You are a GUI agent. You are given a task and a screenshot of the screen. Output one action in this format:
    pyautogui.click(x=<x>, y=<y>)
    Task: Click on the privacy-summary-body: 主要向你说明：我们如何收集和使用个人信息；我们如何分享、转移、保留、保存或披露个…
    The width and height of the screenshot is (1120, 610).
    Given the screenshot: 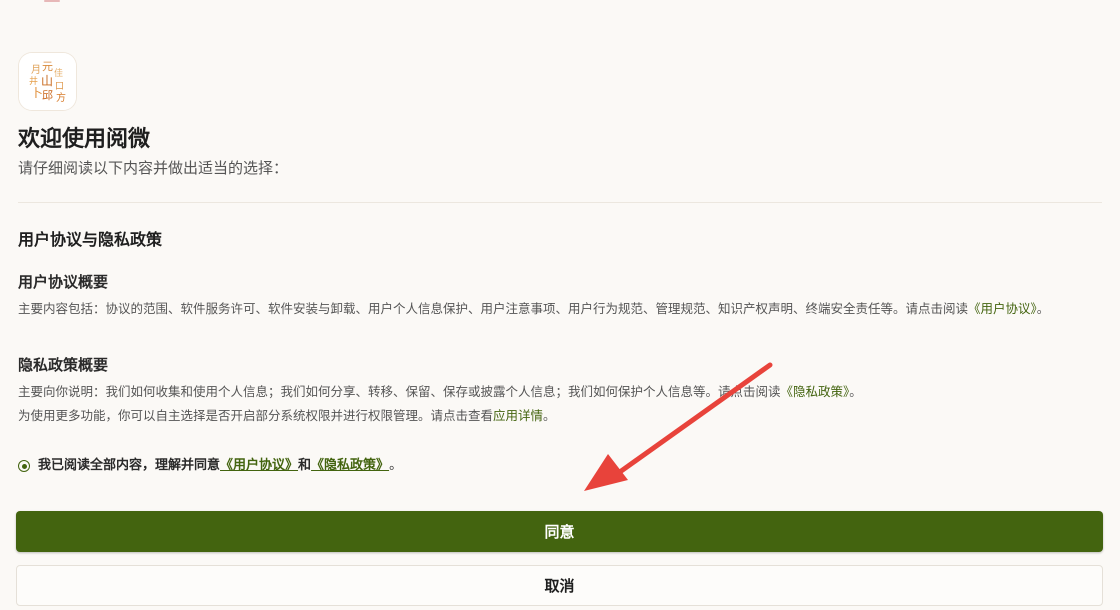 What is the action you would take?
    pyautogui.click(x=399, y=391)
    